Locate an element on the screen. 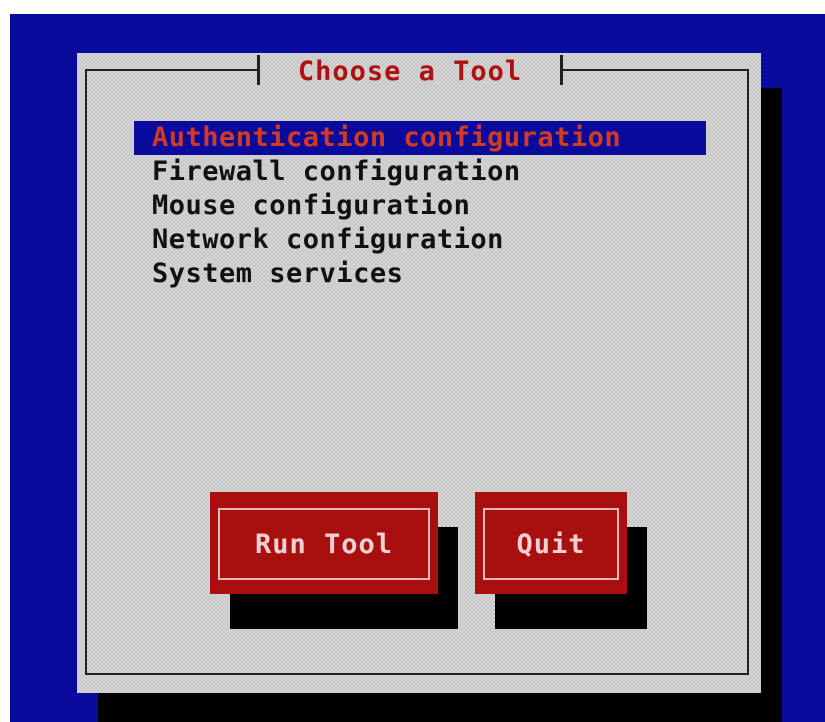 The image size is (825, 722). tool-item-network-configuration: Network configuration is located at coordinates (420, 240).